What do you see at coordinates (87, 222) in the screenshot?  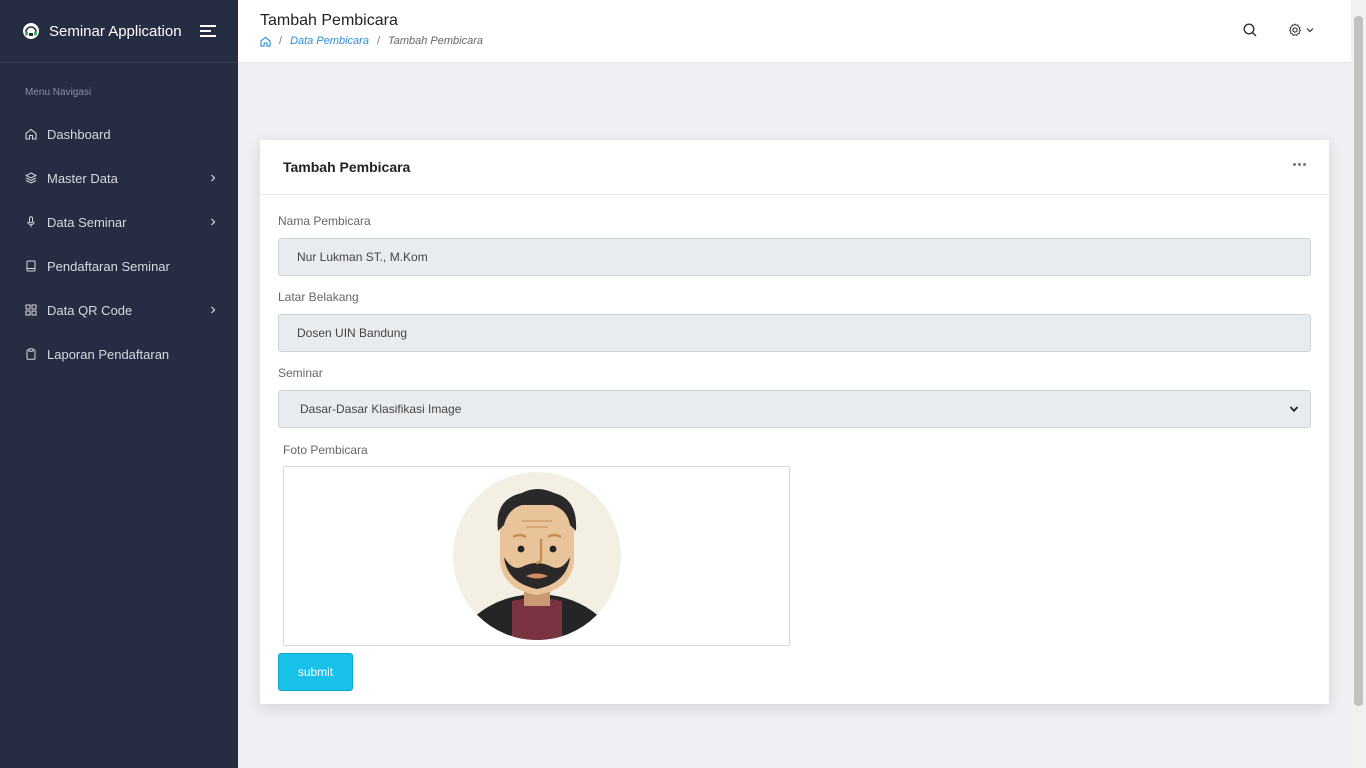 I see `sidebar-item-label: Data Seminar` at bounding box center [87, 222].